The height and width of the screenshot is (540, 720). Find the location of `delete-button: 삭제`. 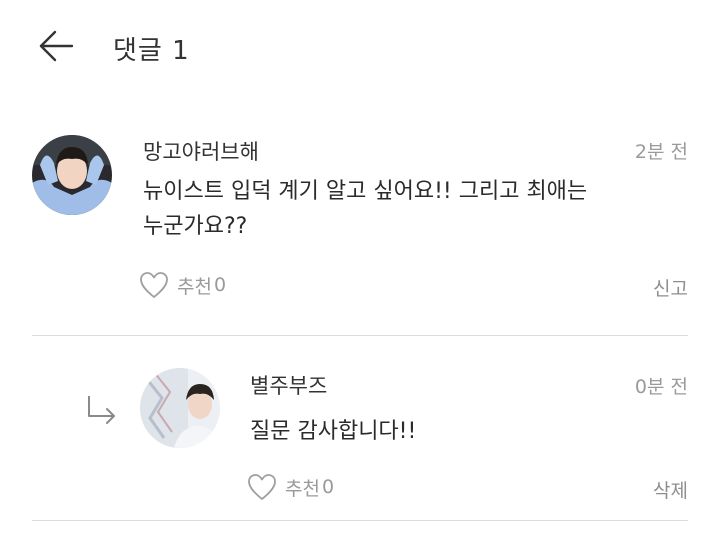

delete-button: 삭제 is located at coordinates (670, 489).